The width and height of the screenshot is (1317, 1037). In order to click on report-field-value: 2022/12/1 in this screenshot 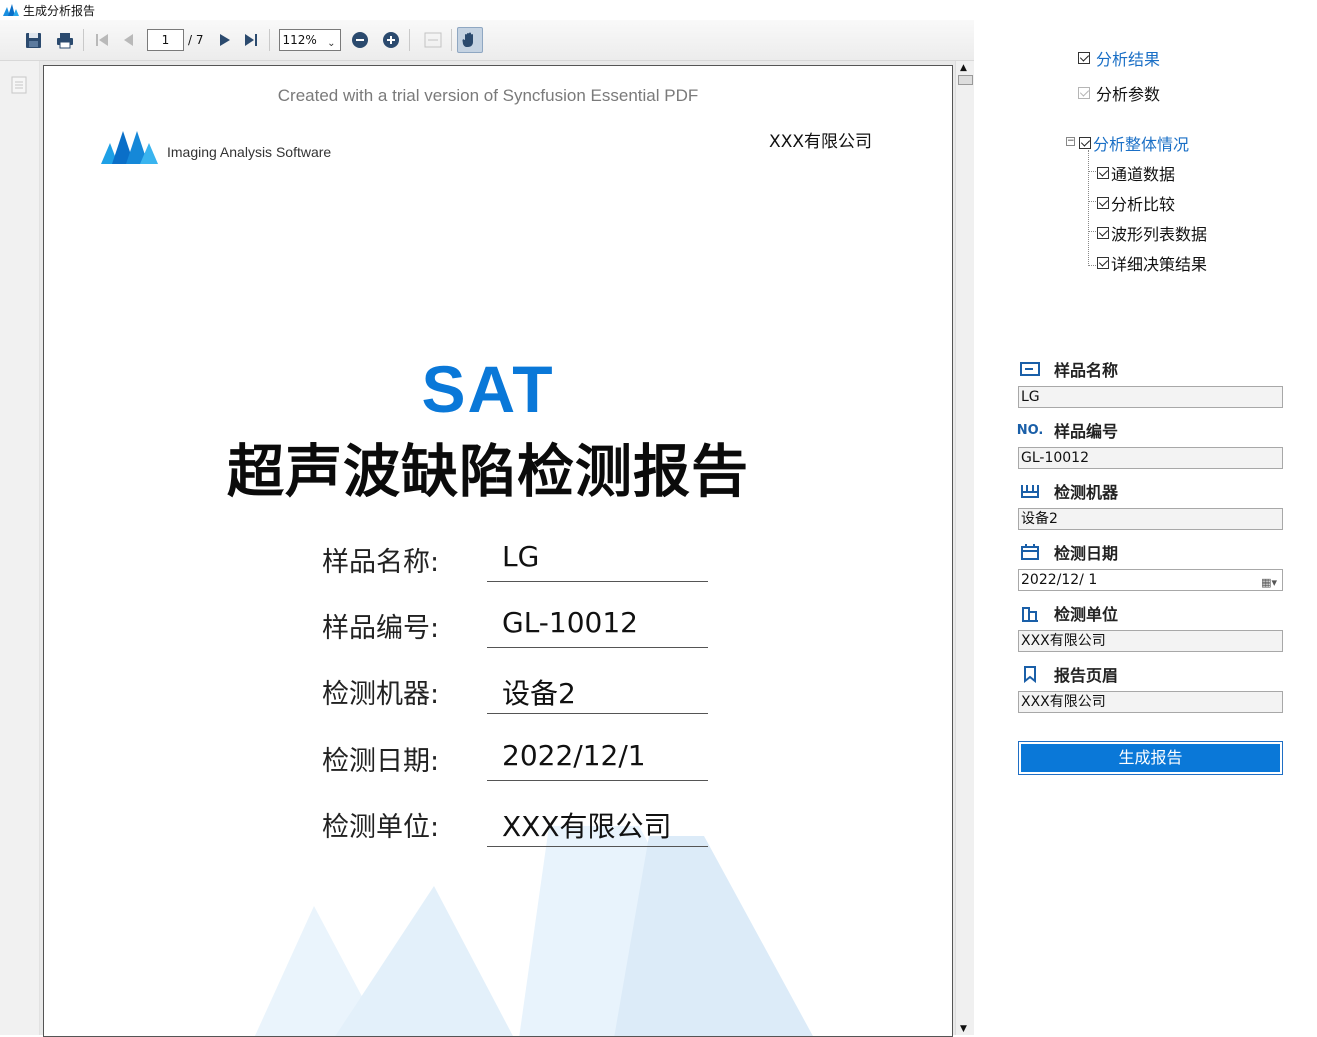, I will do `click(574, 755)`.